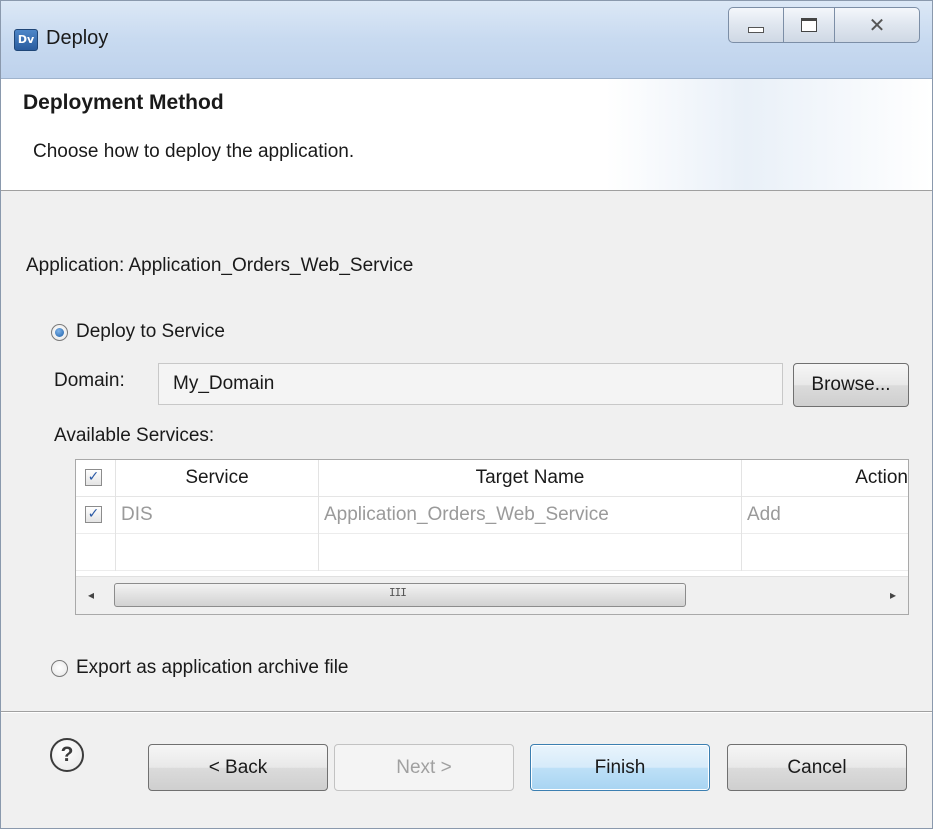 The height and width of the screenshot is (829, 933). What do you see at coordinates (825, 478) in the screenshot?
I see `column-header-action: Action` at bounding box center [825, 478].